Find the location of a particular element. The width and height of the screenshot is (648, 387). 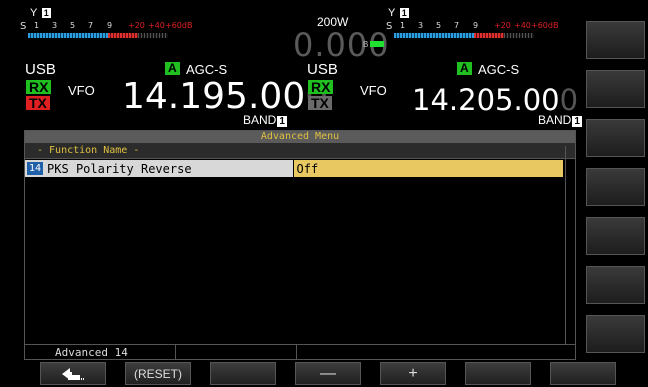

left-tx-indicator: TX is located at coordinates (38, 103).